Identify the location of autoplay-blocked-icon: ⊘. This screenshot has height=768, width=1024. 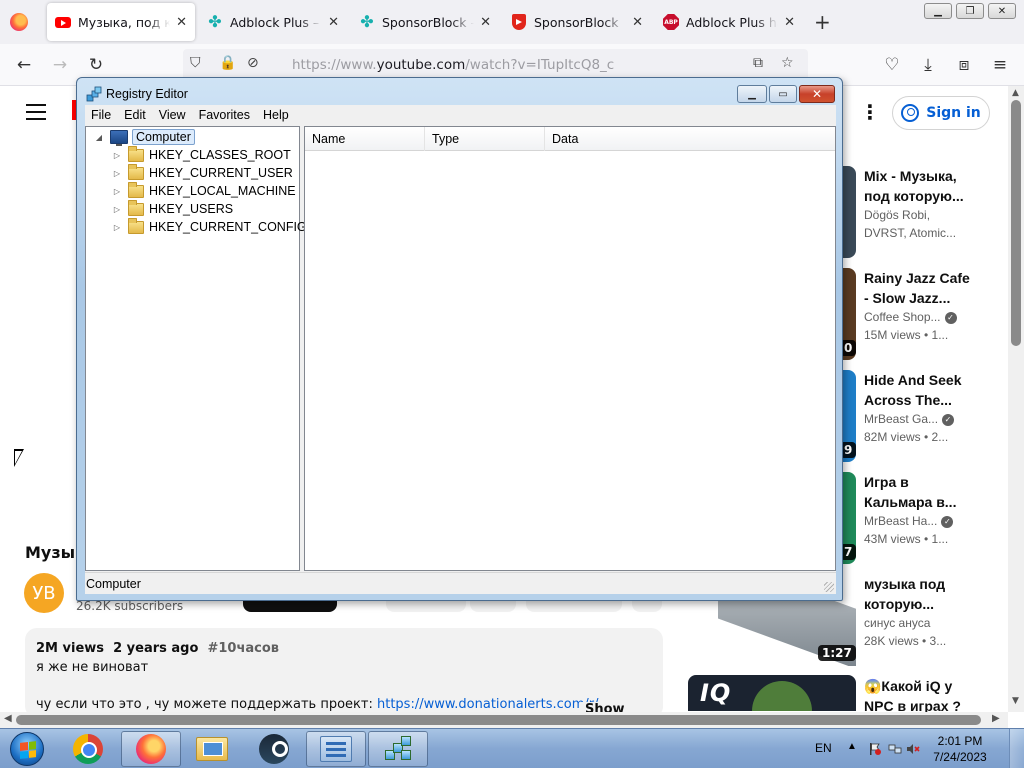
(253, 63).